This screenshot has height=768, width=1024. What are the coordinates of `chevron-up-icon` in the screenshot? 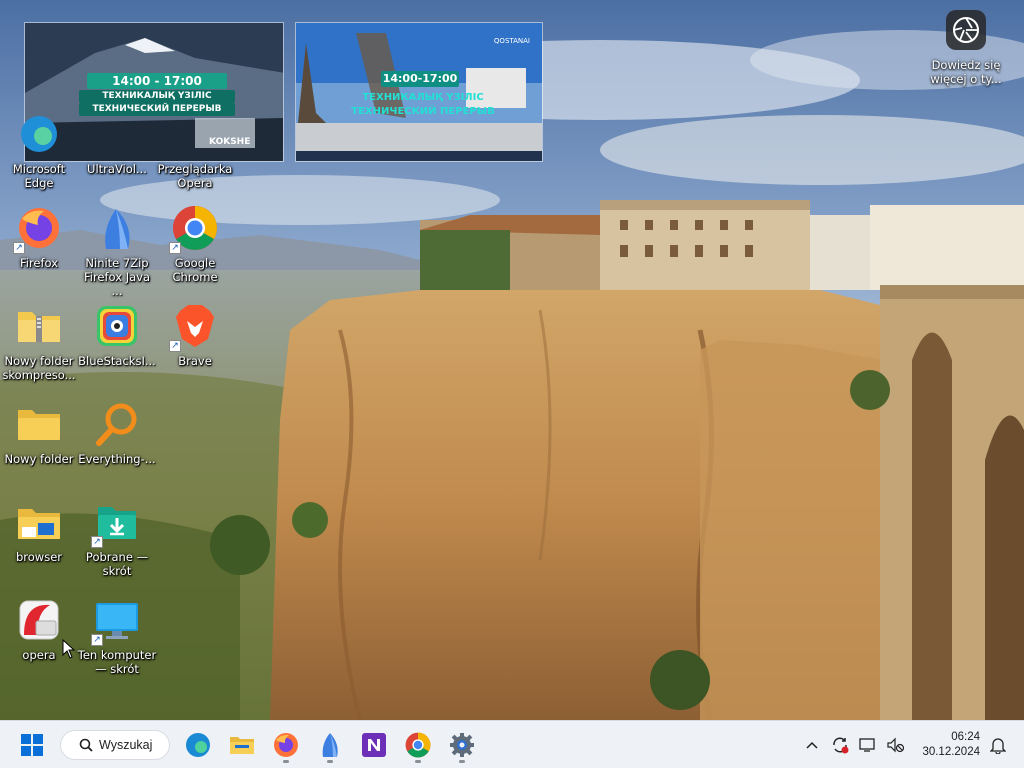 It's located at (812, 745).